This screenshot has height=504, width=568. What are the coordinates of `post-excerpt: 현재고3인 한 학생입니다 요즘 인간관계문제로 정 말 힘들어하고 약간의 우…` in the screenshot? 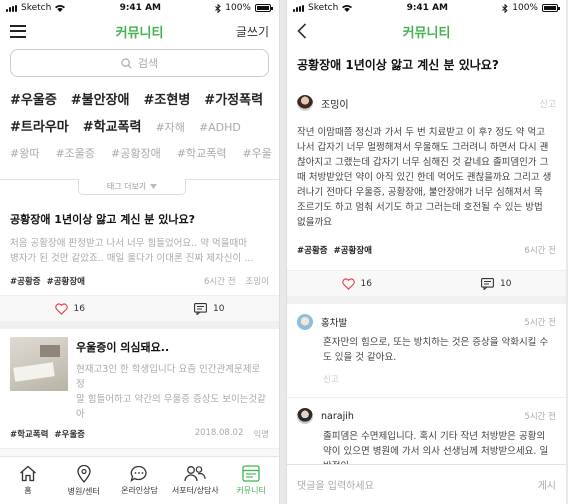 It's located at (171, 392).